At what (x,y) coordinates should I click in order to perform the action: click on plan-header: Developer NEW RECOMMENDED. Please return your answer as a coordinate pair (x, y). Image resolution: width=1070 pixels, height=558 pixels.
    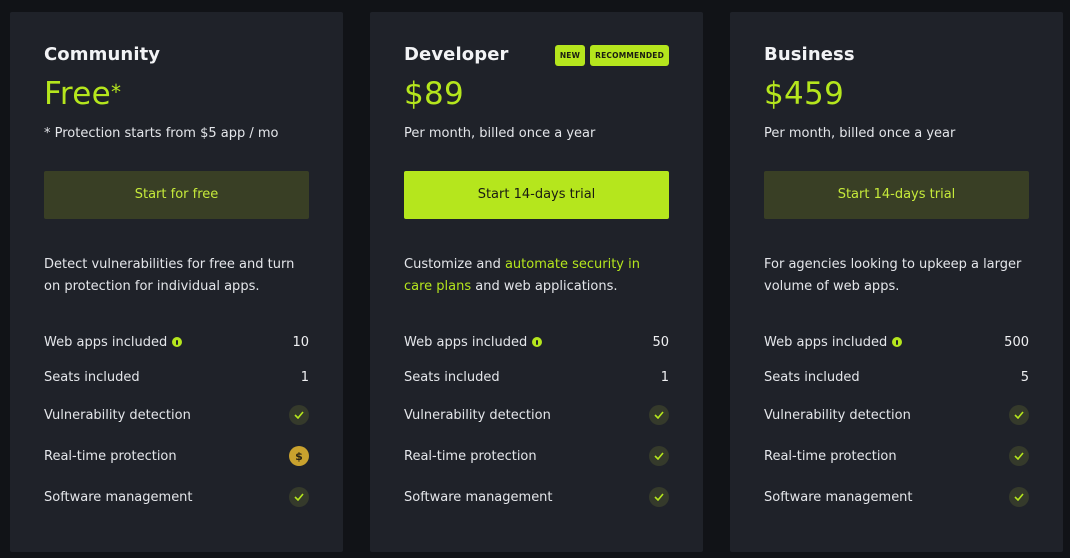
    Looking at the image, I should click on (536, 59).